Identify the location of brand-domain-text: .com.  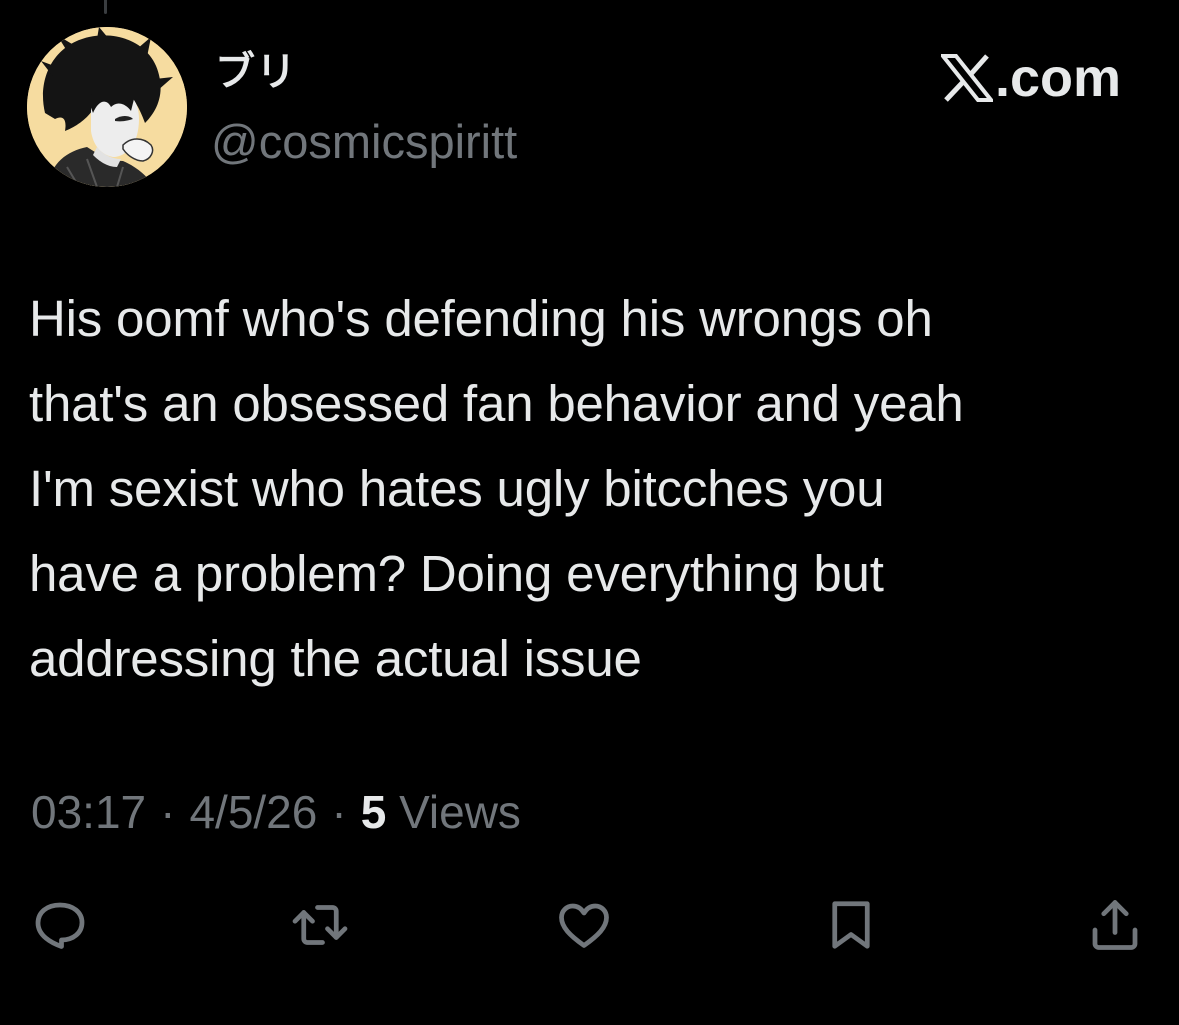
(1057, 78).